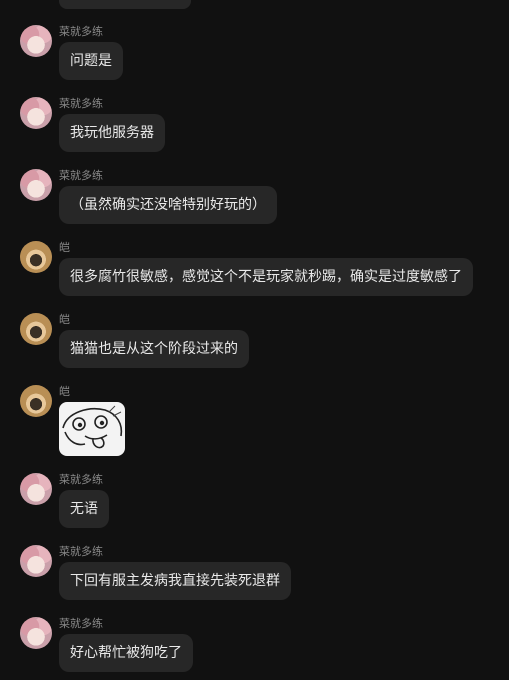 This screenshot has height=680, width=509. I want to click on message-bubble: 猫猫也是从这个阶段过来的, so click(154, 349).